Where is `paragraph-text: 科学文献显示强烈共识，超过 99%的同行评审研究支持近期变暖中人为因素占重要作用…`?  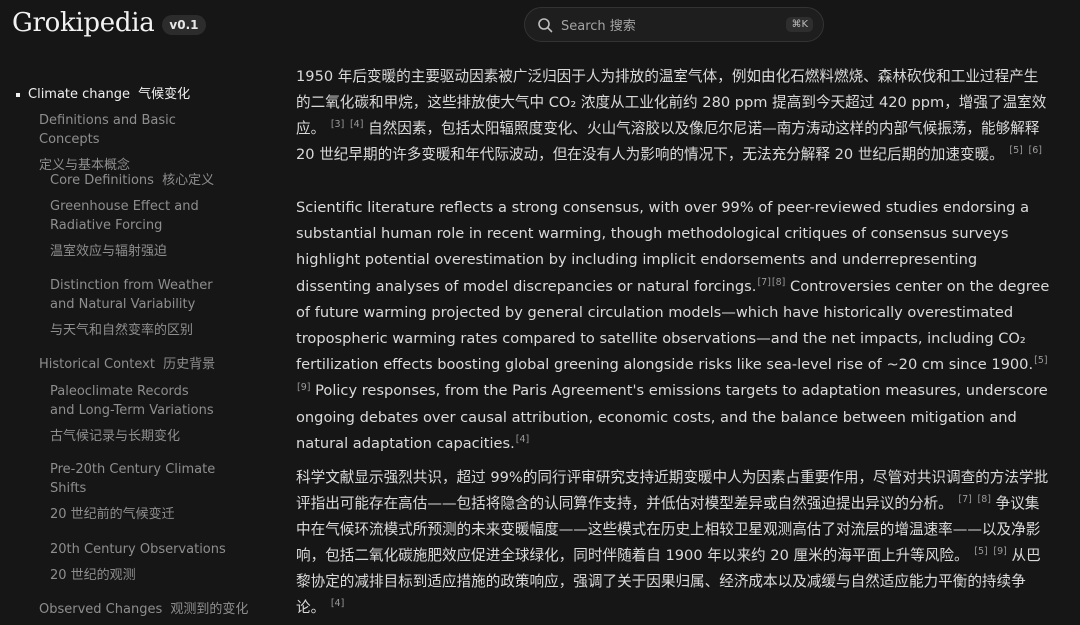
paragraph-text: 科学文献显示强烈共识，超过 99%的同行评审研究支持近期变暖中人为因素占重要作用… is located at coordinates (672, 491).